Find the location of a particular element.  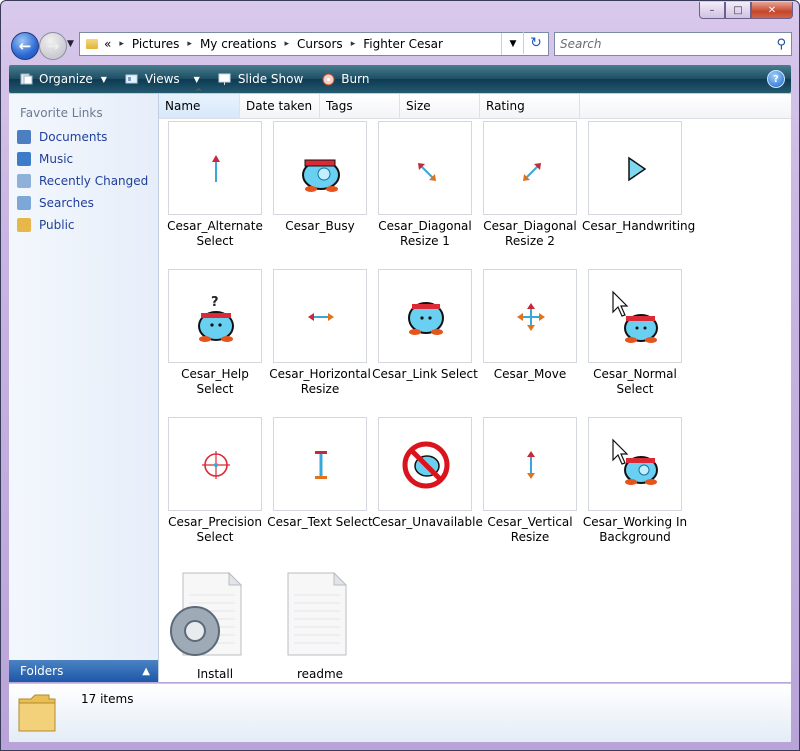

views-icon is located at coordinates (132, 79).